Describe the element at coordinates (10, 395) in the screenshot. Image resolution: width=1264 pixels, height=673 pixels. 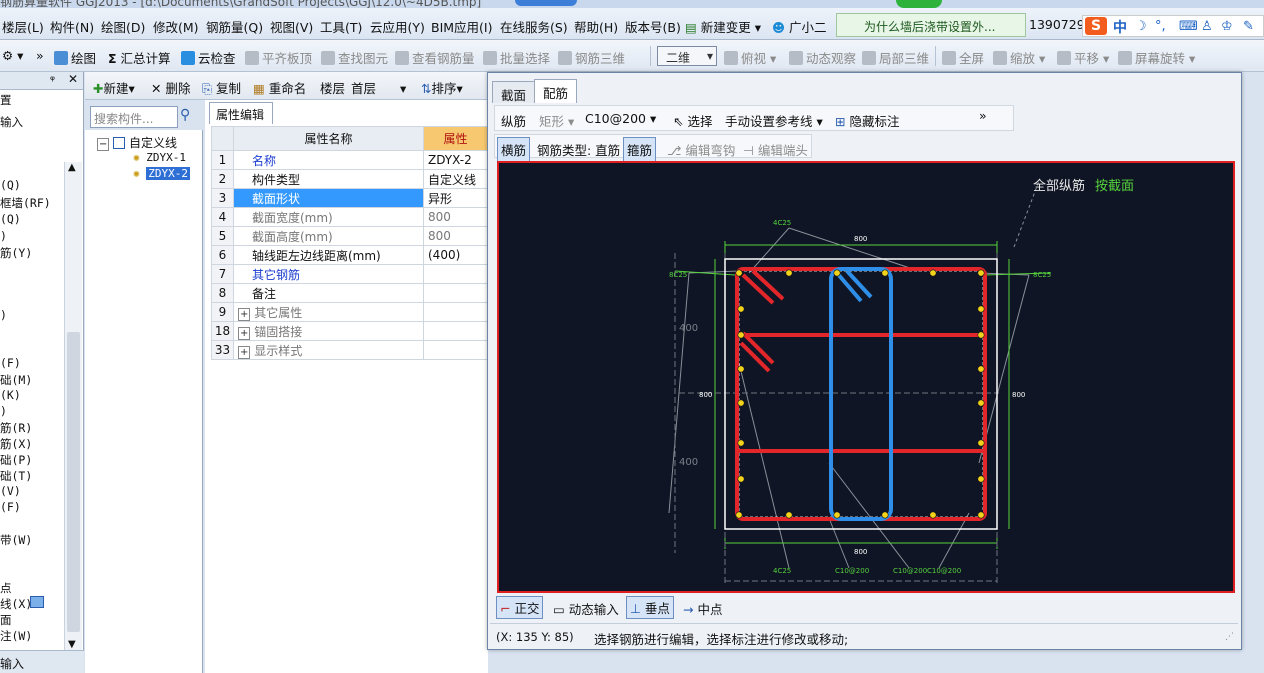
I see `nav-item: (K)` at that location.